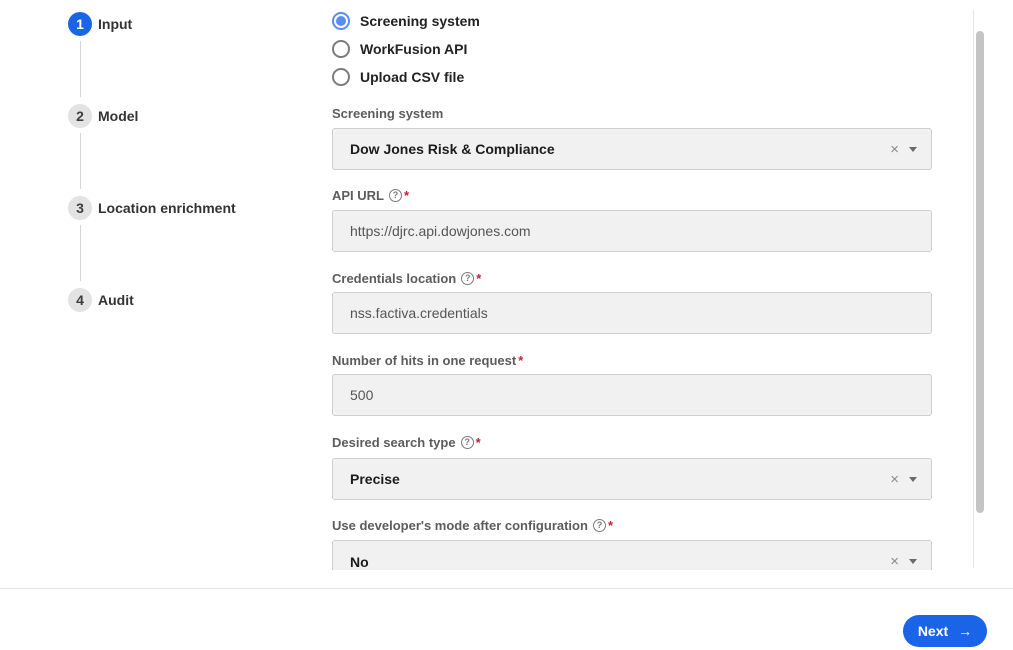  Describe the element at coordinates (362, 395) in the screenshot. I see `input-value: 500` at that location.